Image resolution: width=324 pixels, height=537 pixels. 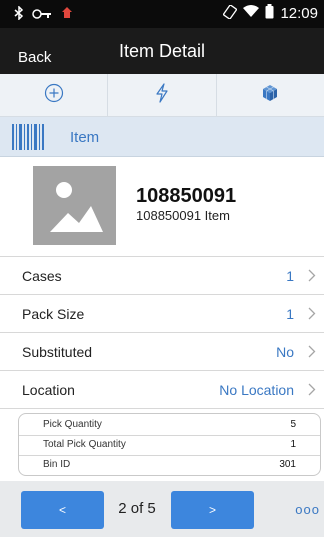 I want to click on row-label: Location, so click(x=48, y=390).